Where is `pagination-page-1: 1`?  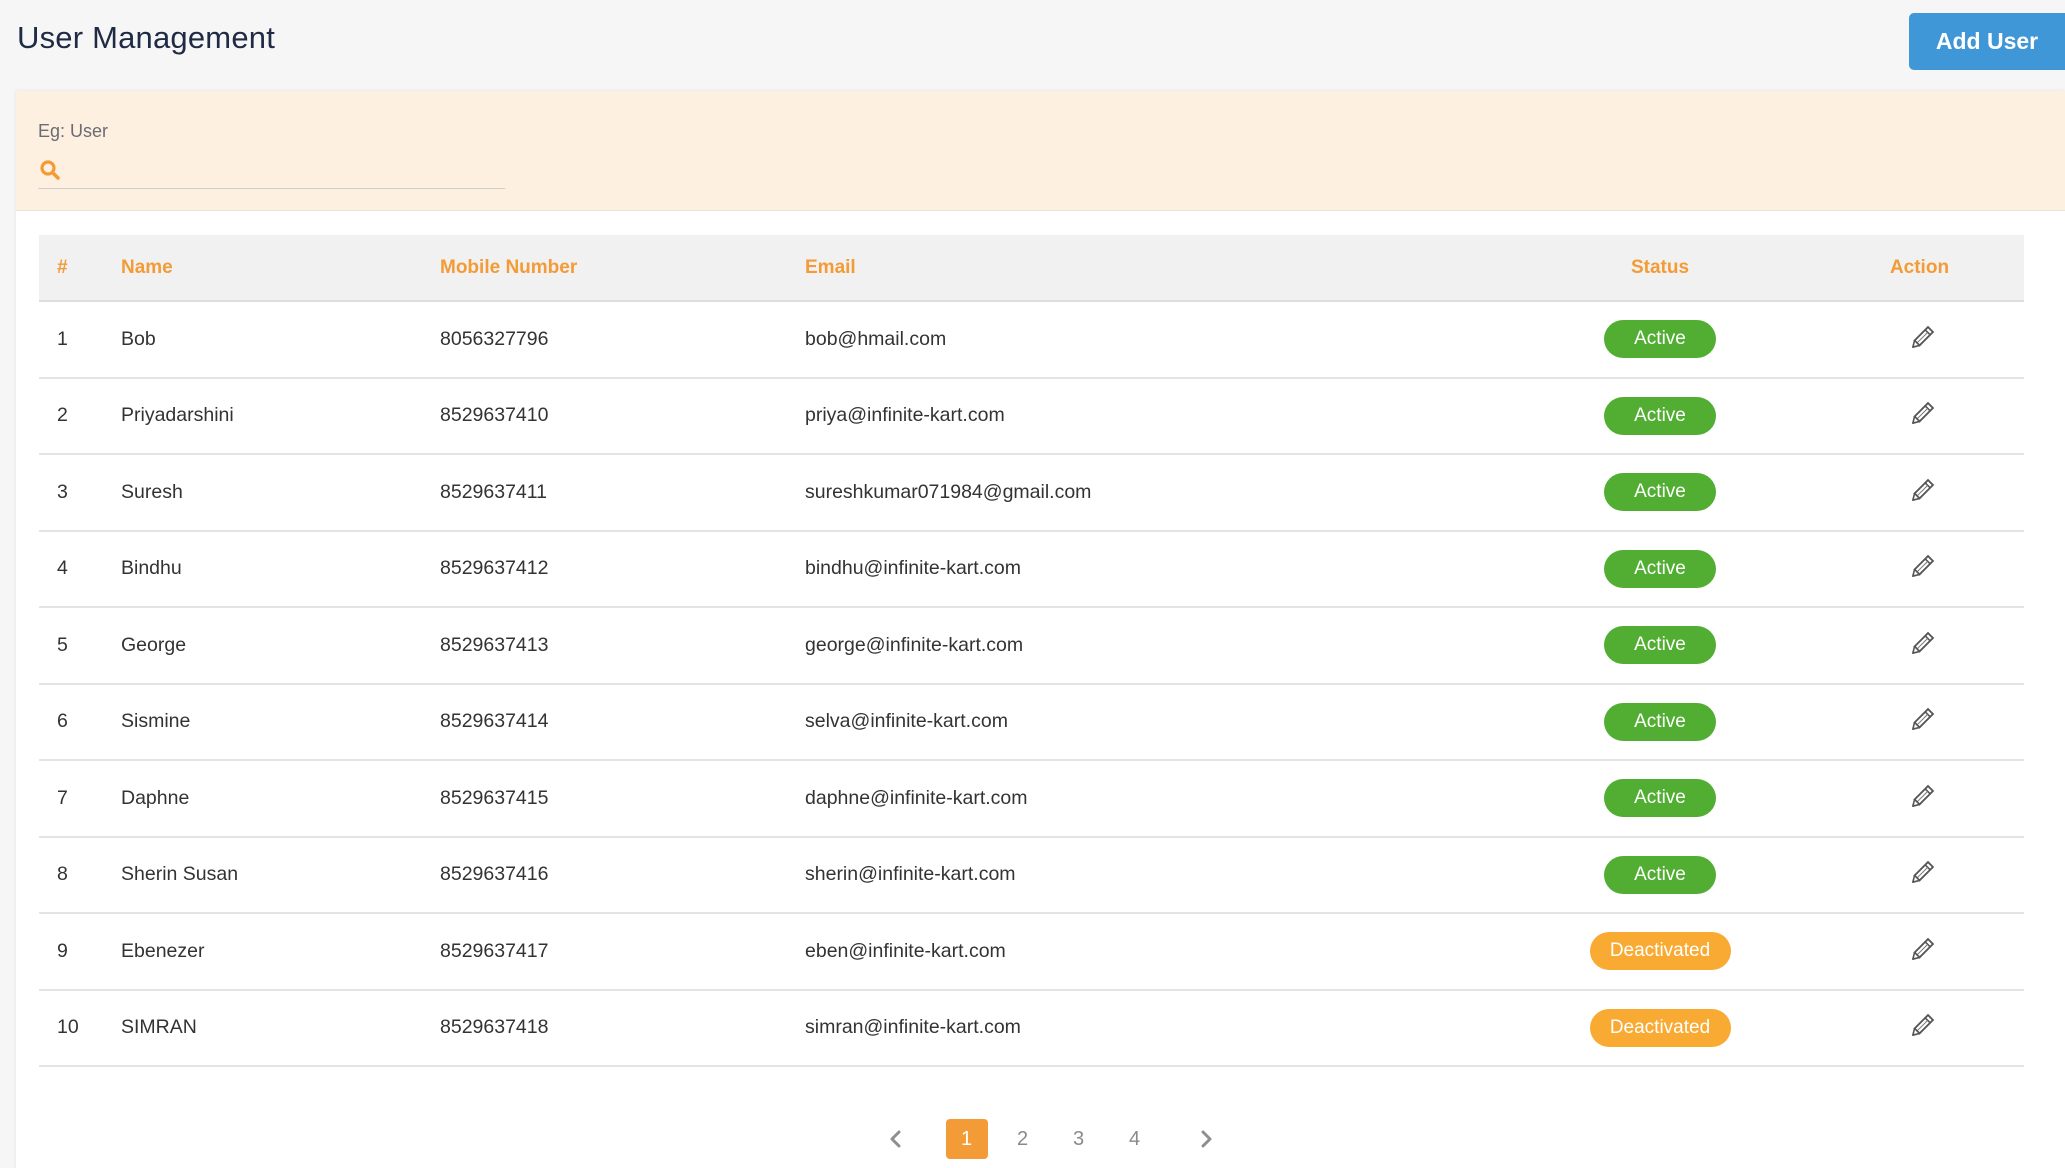 pagination-page-1: 1 is located at coordinates (966, 1139).